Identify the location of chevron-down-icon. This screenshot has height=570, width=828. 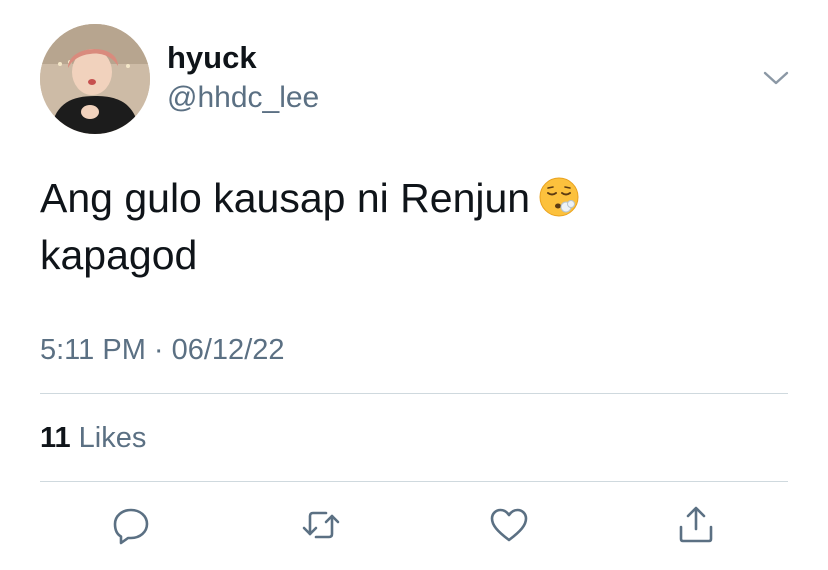
(776, 78).